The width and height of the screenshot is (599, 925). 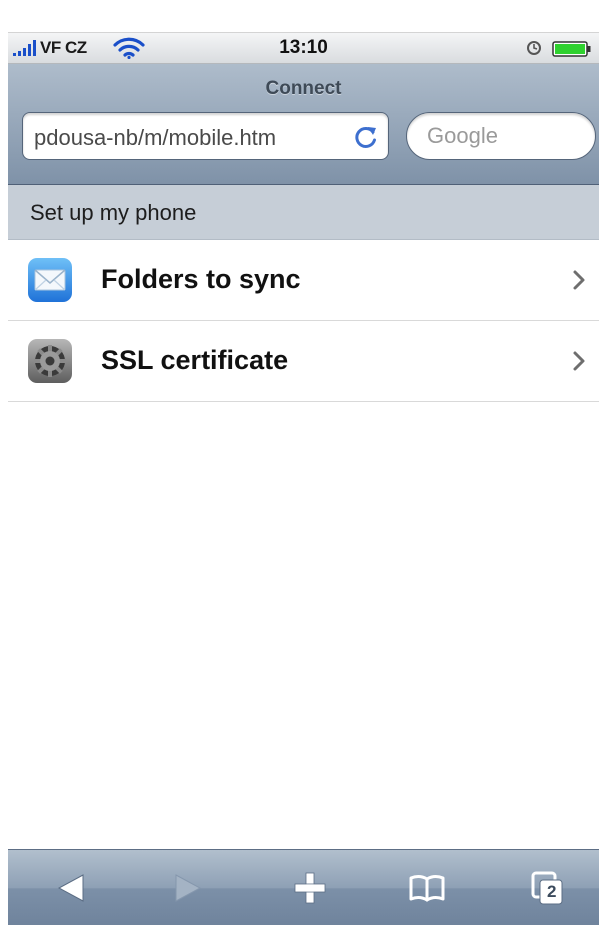 I want to click on battery-icon, so click(x=571, y=49).